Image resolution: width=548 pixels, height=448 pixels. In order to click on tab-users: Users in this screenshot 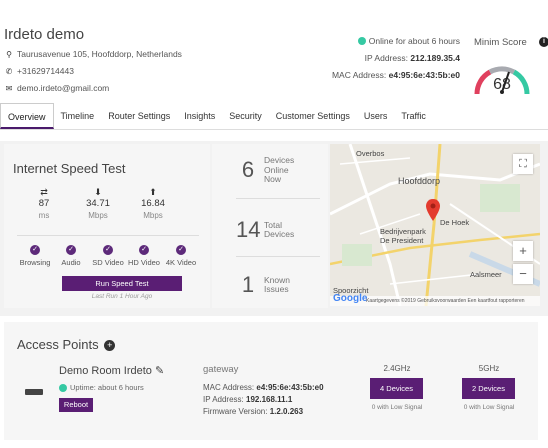, I will do `click(376, 116)`.